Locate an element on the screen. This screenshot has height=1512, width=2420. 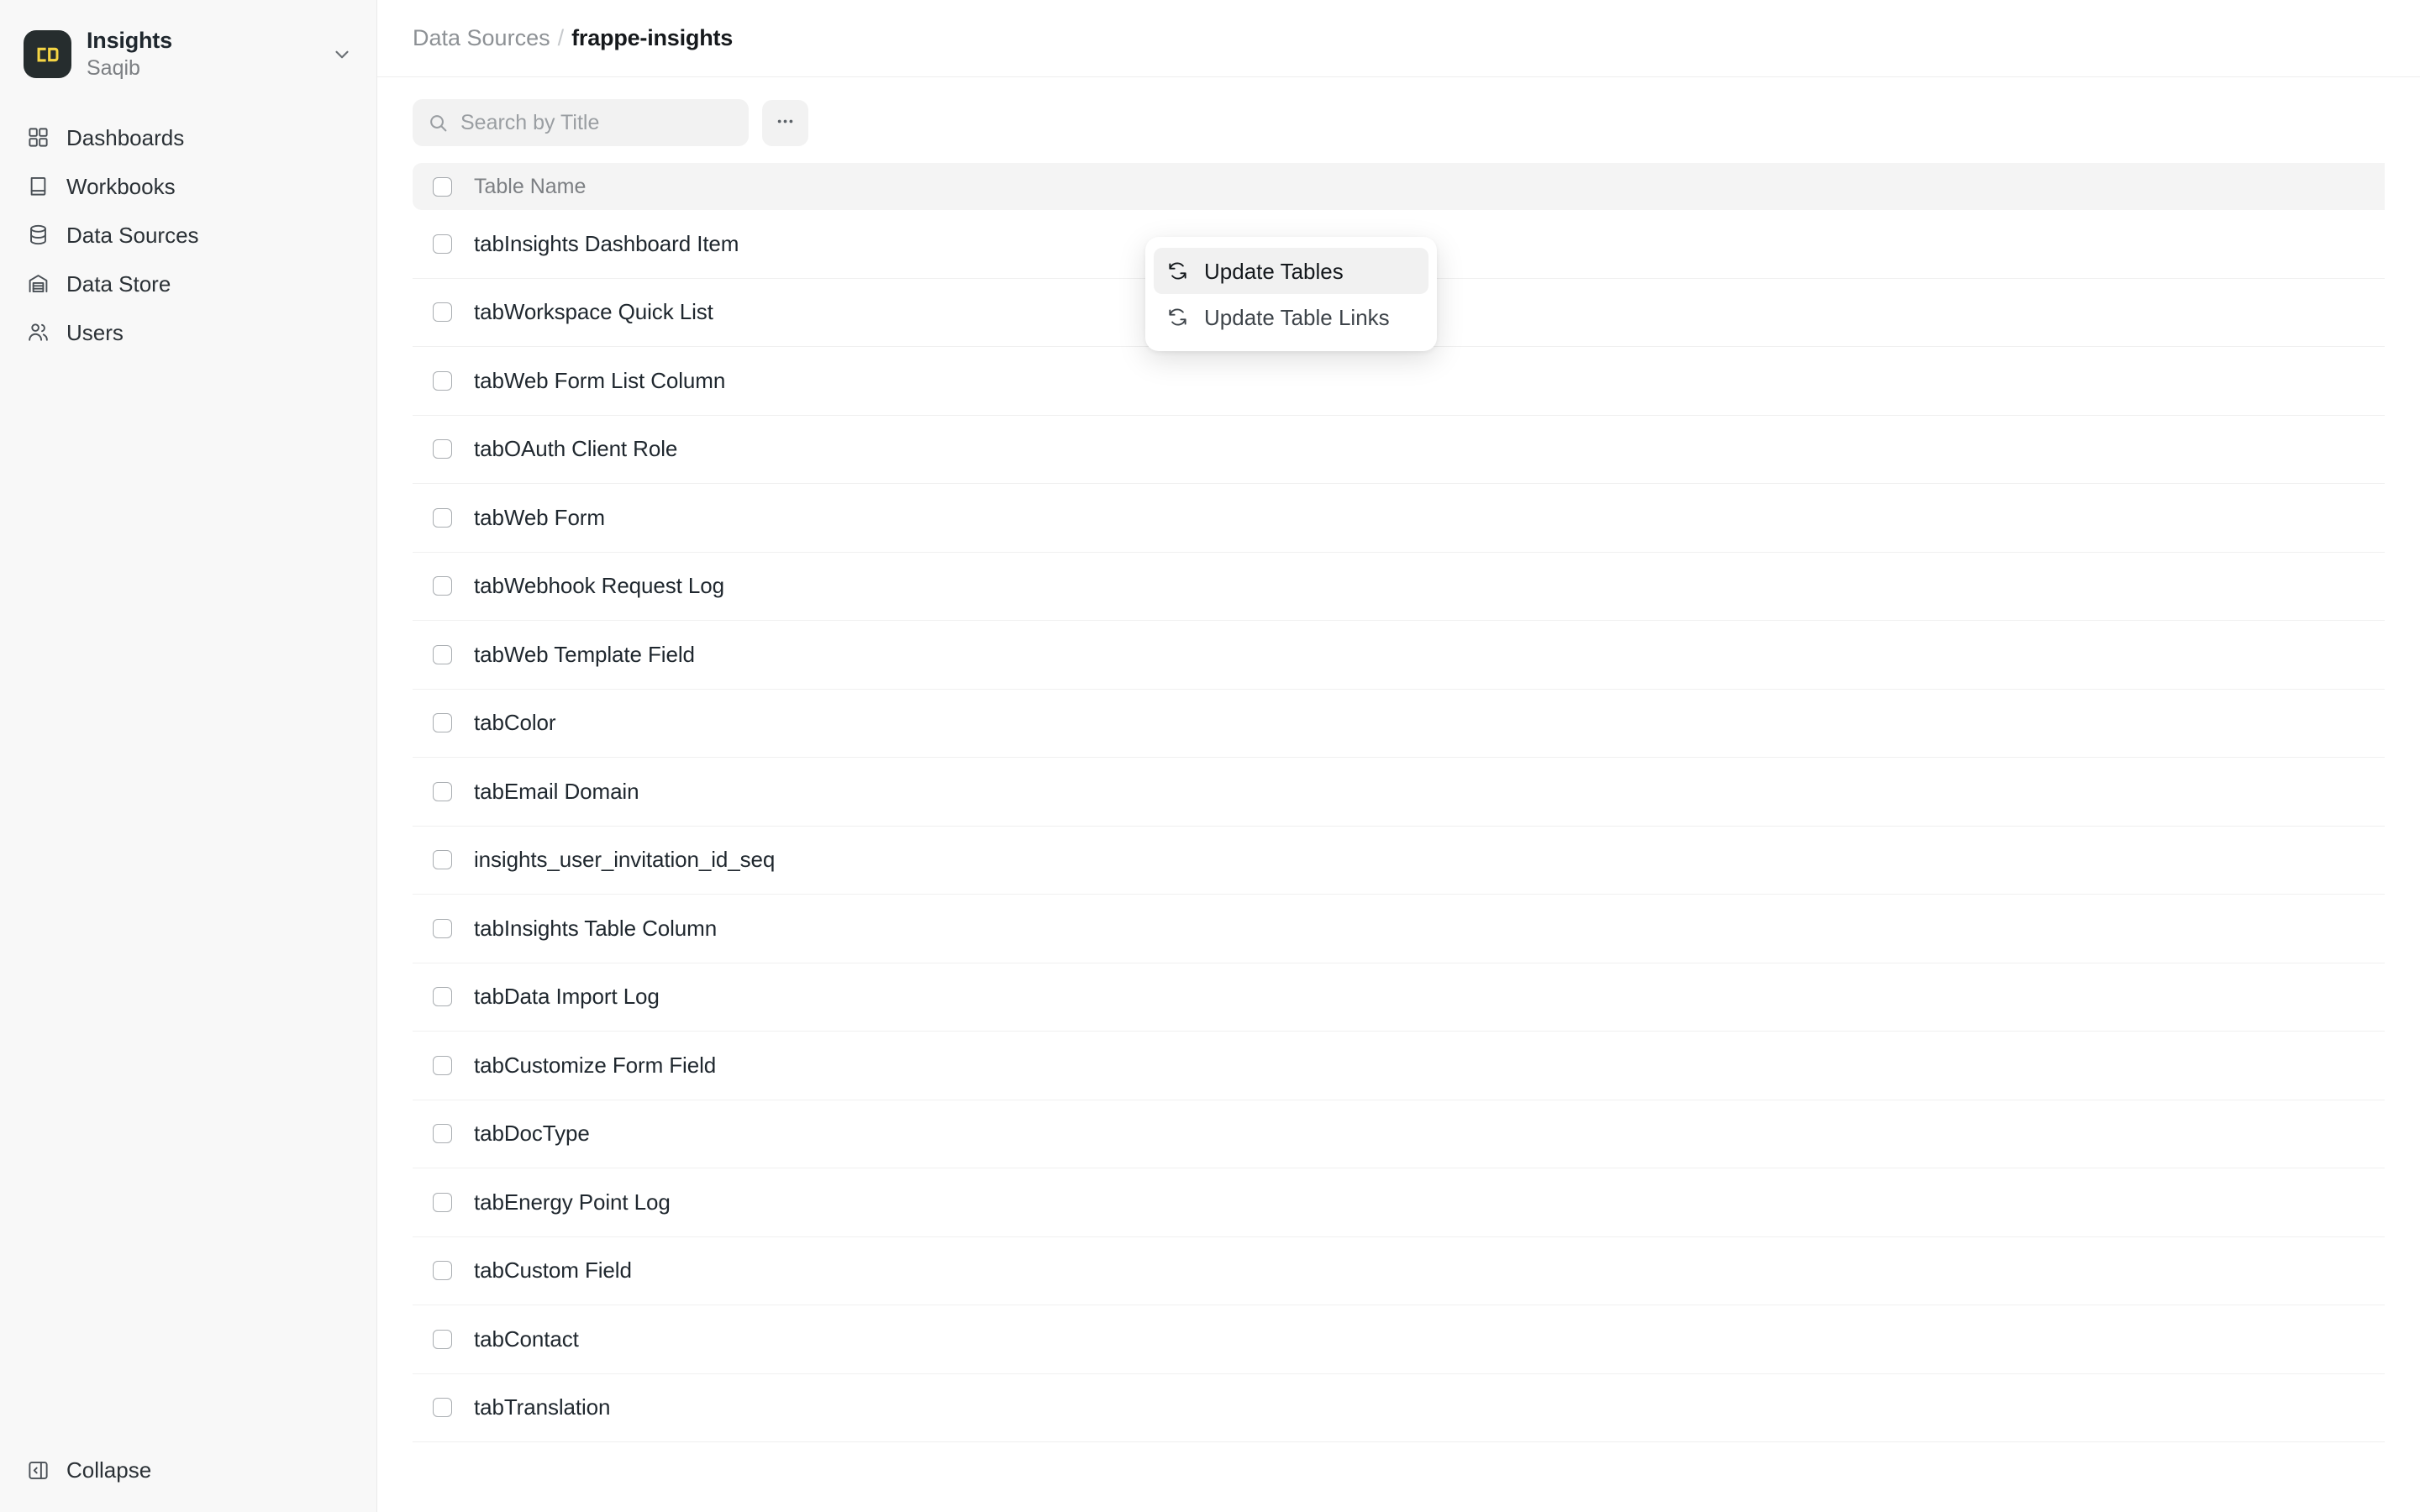
menu-item-label: Update Tables is located at coordinates (1274, 271).